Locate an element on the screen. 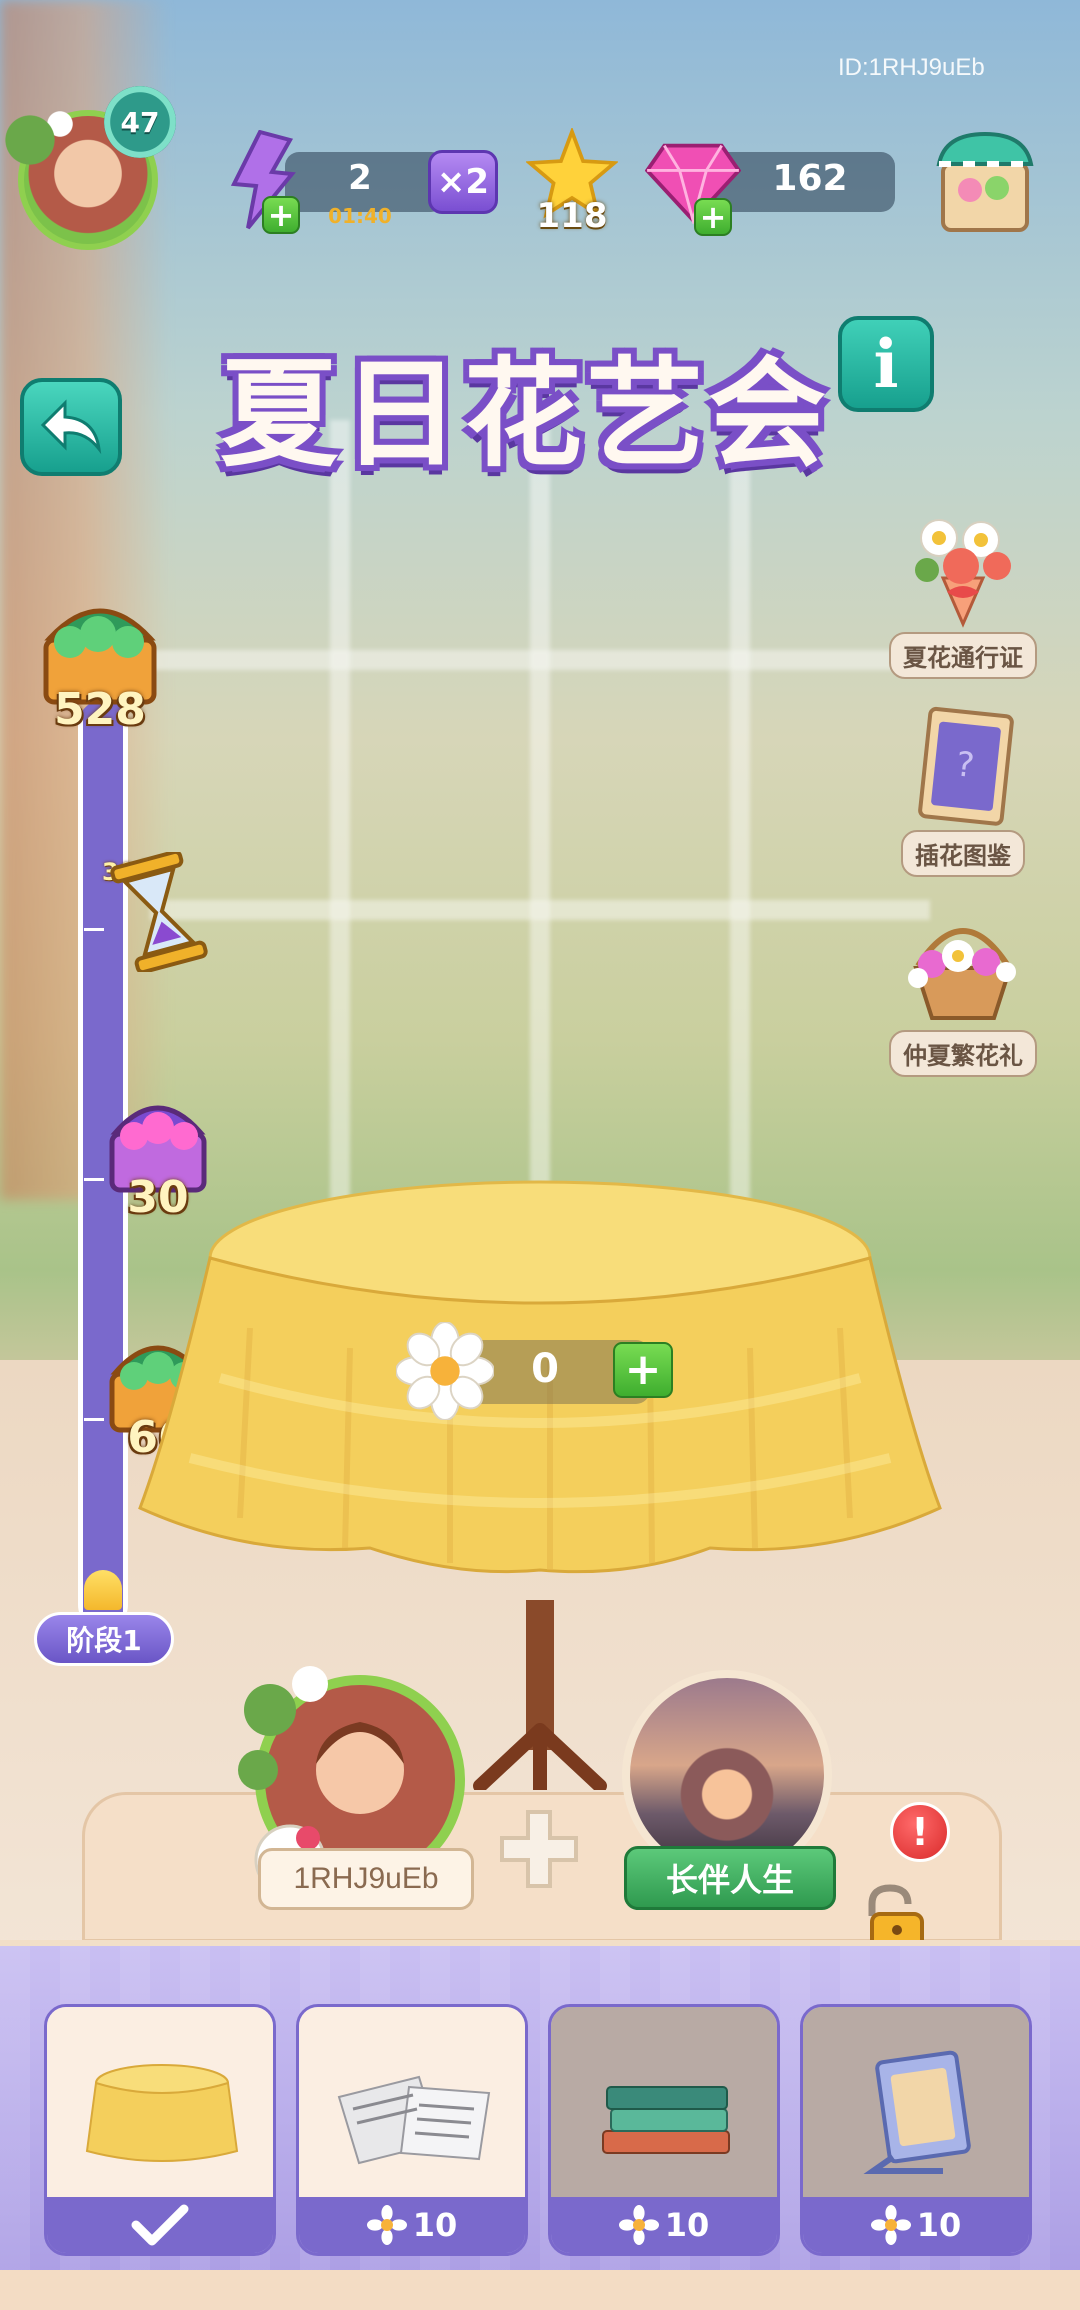 The height and width of the screenshot is (2310, 1080). player-id-label: ID:1RHJ9uEb is located at coordinates (911, 67).